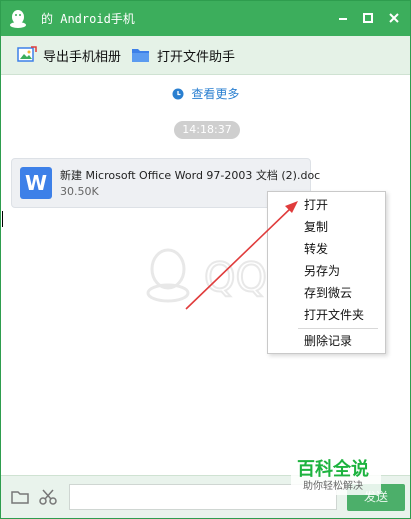 Image resolution: width=411 pixels, height=519 pixels. What do you see at coordinates (82, 57) in the screenshot?
I see `export-album-label: 导出手机相册` at bounding box center [82, 57].